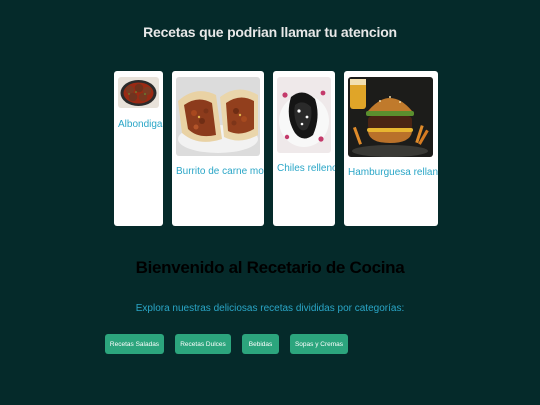  I want to click on recommended-title: Recetas que podrian llamar tu atencion, so click(270, 32).